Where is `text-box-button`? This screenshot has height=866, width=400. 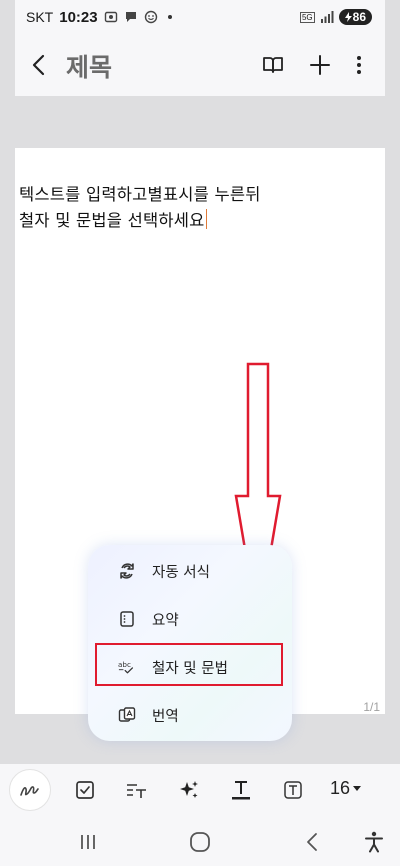 text-box-button is located at coordinates (293, 790).